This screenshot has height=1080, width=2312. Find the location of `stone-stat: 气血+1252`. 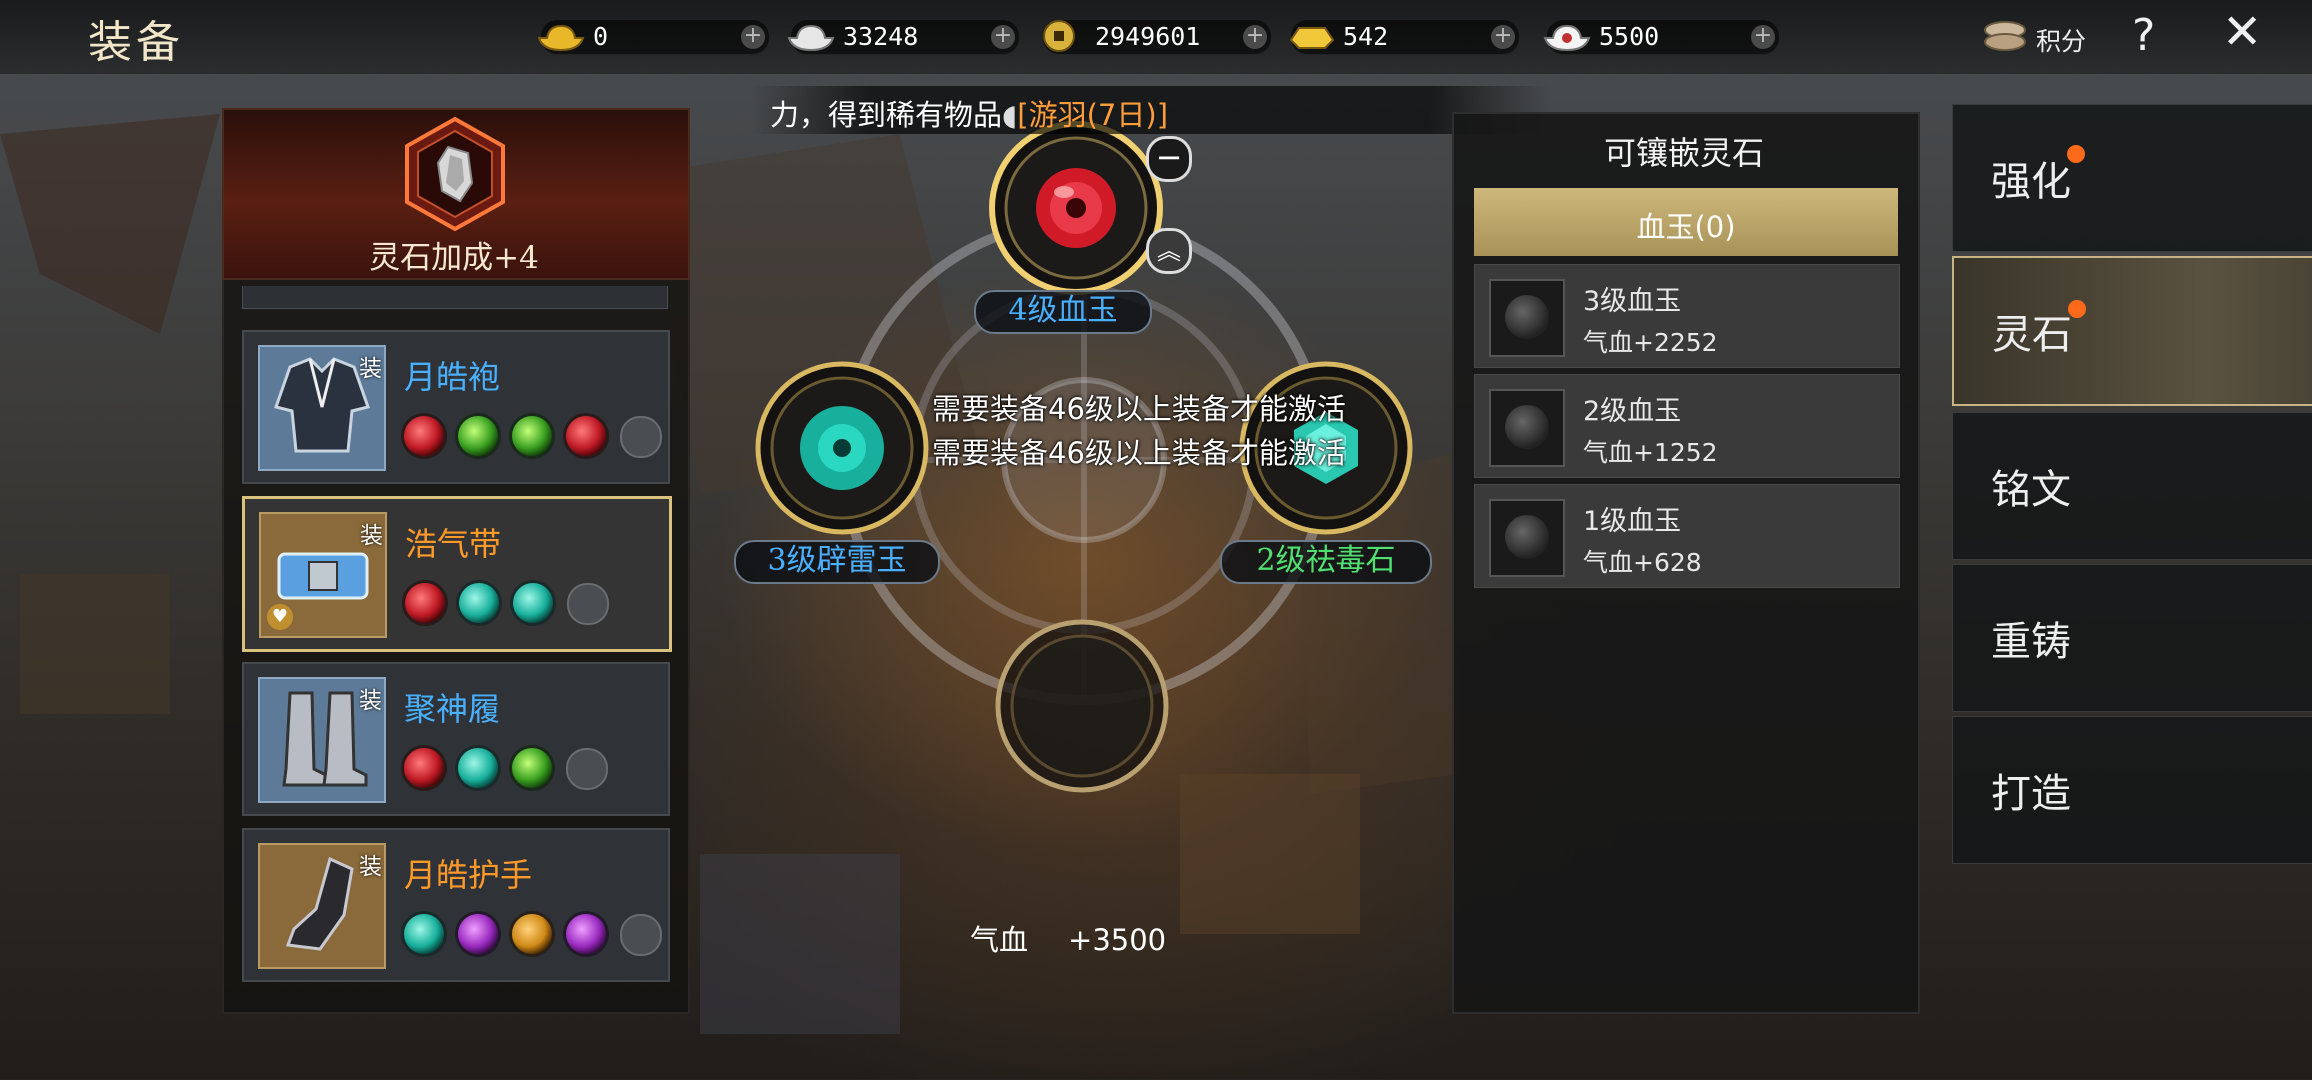

stone-stat: 气血+1252 is located at coordinates (1650, 452).